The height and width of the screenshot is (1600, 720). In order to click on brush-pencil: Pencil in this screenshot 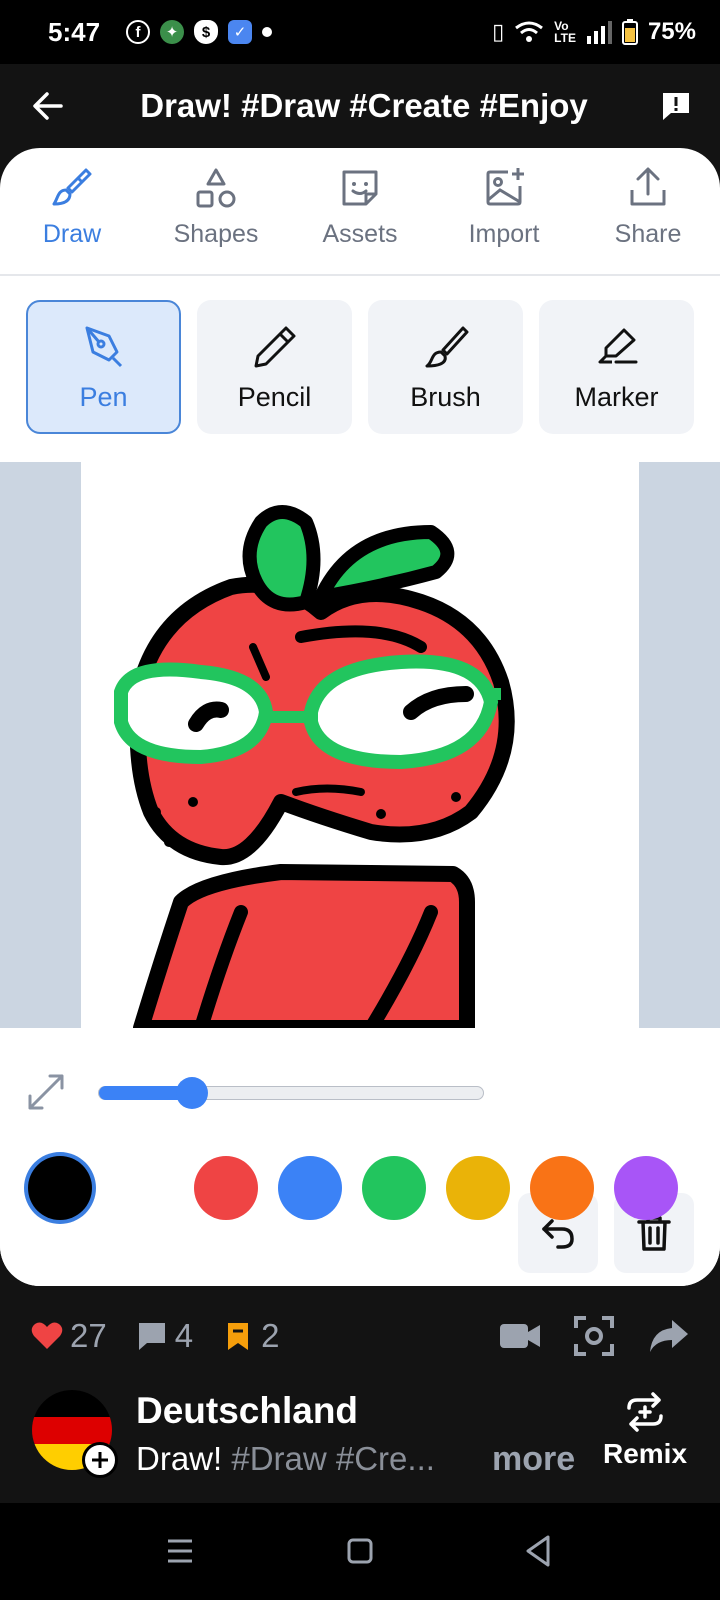, I will do `click(274, 367)`.